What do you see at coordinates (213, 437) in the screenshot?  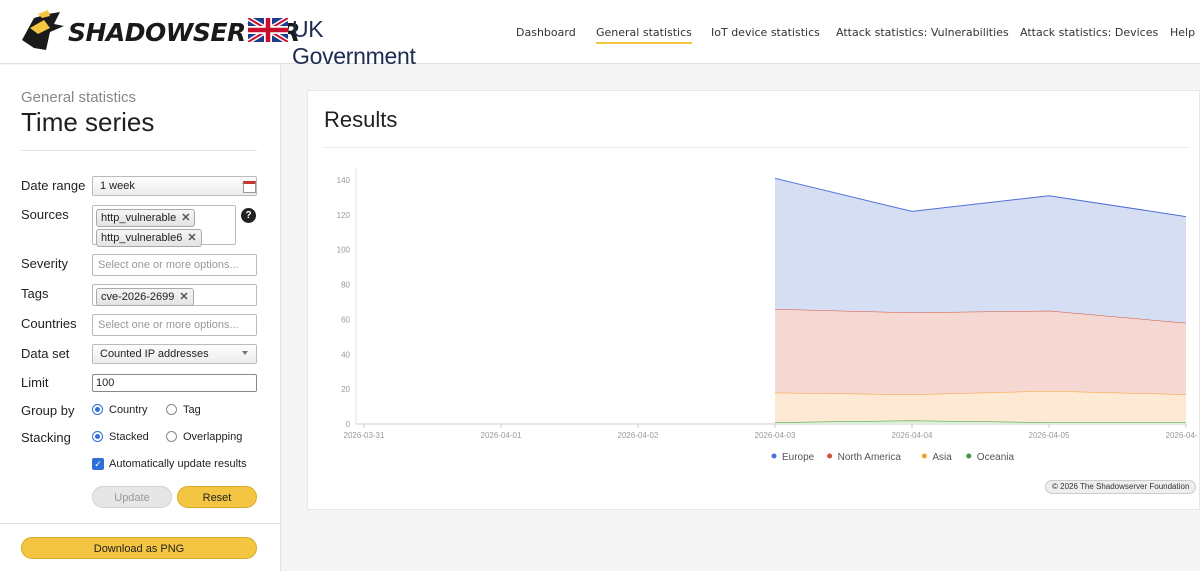 I see `stacking-overlapping-label: Overlapping` at bounding box center [213, 437].